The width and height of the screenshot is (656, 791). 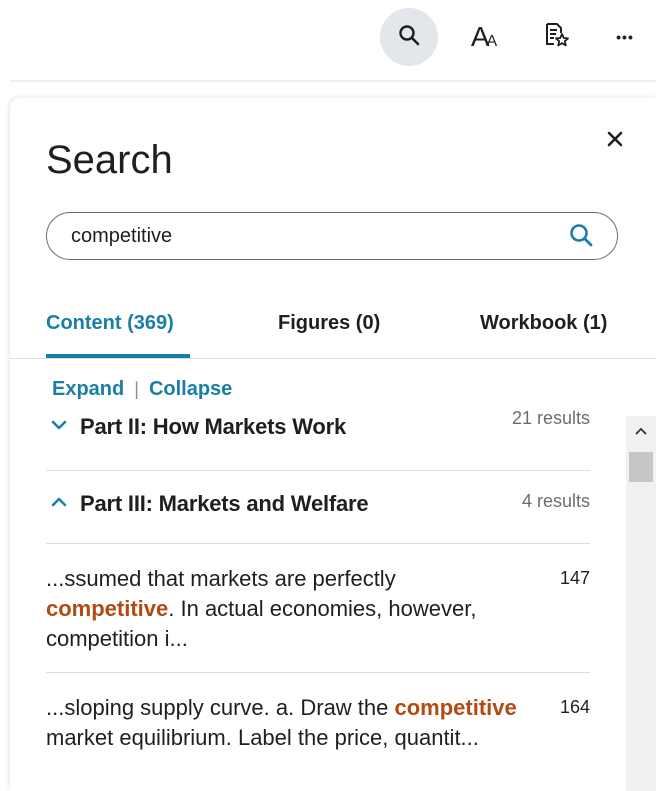 I want to click on close-icon, so click(x=615, y=141).